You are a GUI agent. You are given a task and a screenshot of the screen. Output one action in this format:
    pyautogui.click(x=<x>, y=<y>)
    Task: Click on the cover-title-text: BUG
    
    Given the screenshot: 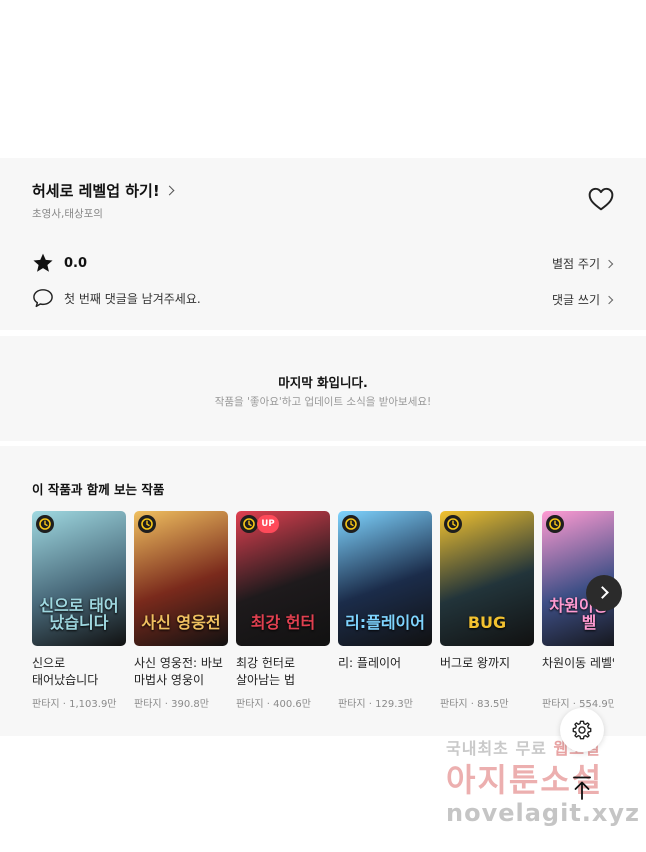 What is the action you would take?
    pyautogui.click(x=487, y=623)
    